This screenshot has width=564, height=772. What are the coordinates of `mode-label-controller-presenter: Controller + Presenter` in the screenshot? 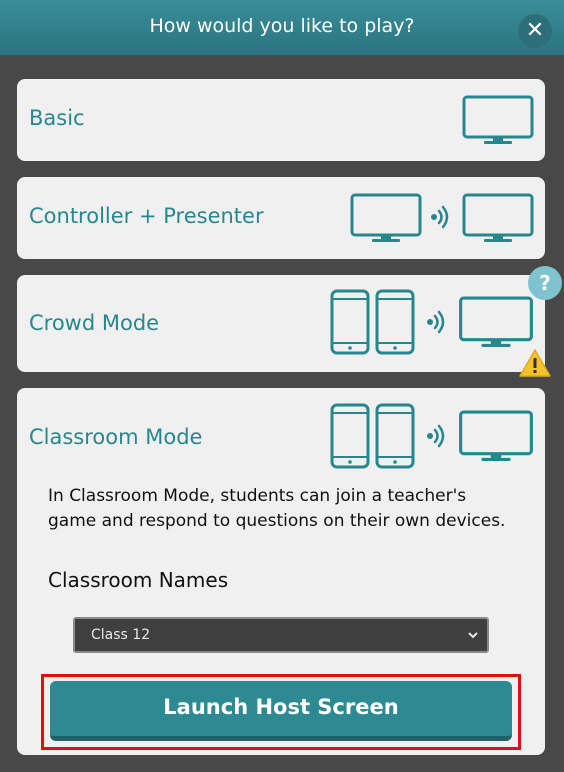 It's located at (146, 216).